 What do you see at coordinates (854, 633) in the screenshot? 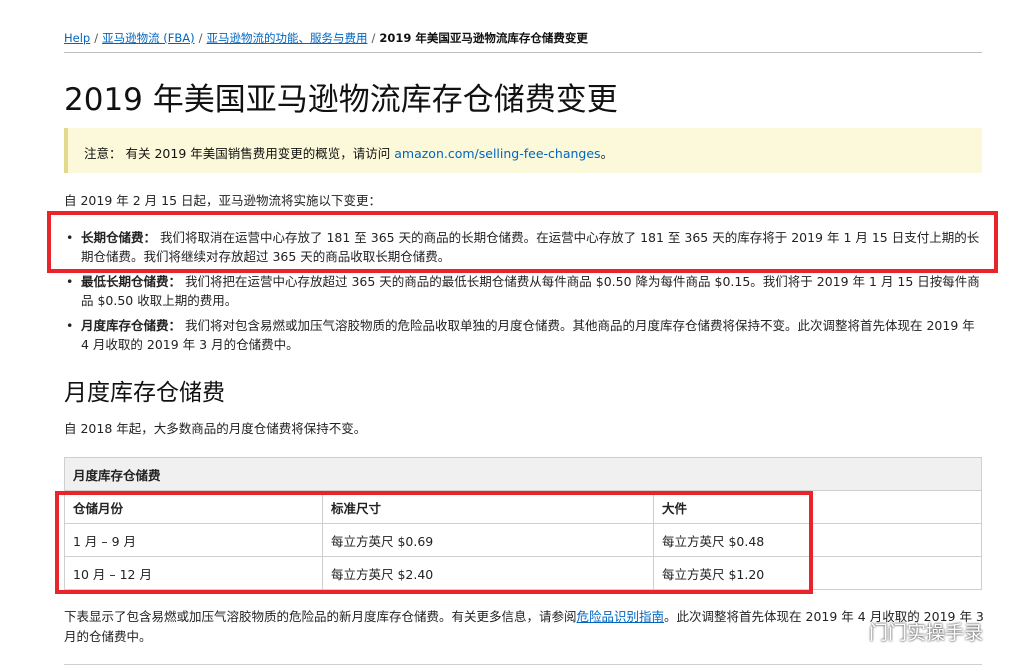
I see `wechat-icon` at bounding box center [854, 633].